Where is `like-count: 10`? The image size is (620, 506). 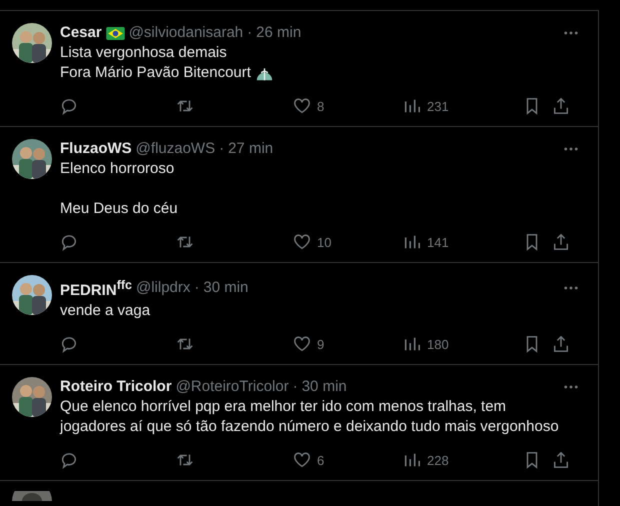
like-count: 10 is located at coordinates (324, 242).